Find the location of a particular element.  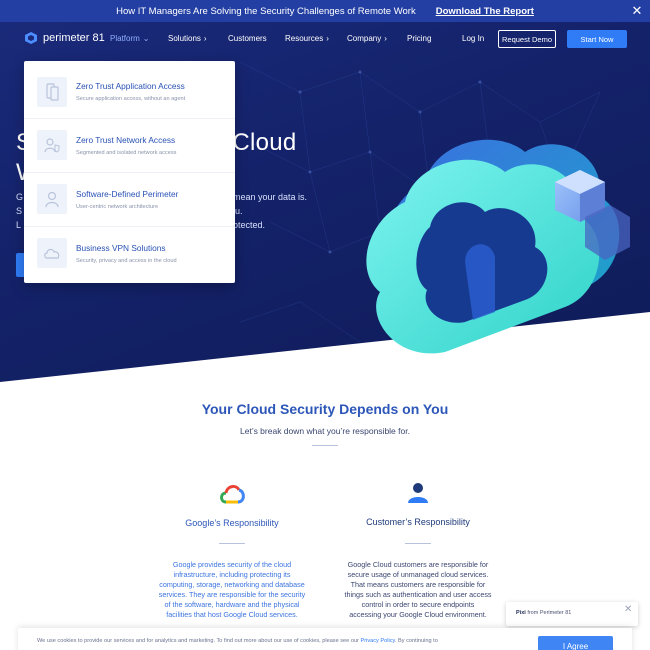

nav-solutions: Solutions › is located at coordinates (187, 38).